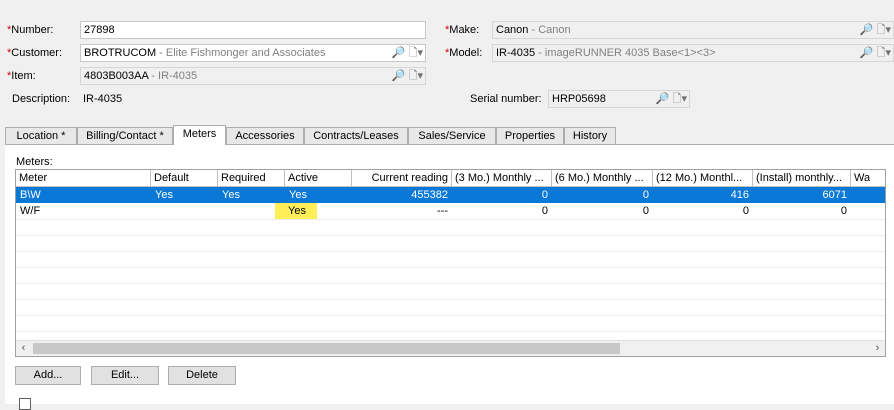 This screenshot has height=410, width=894. Describe the element at coordinates (450, 195) in the screenshot. I see `table-row: B\W Yes Yes Yes 455382 0 0 416 6071` at that location.